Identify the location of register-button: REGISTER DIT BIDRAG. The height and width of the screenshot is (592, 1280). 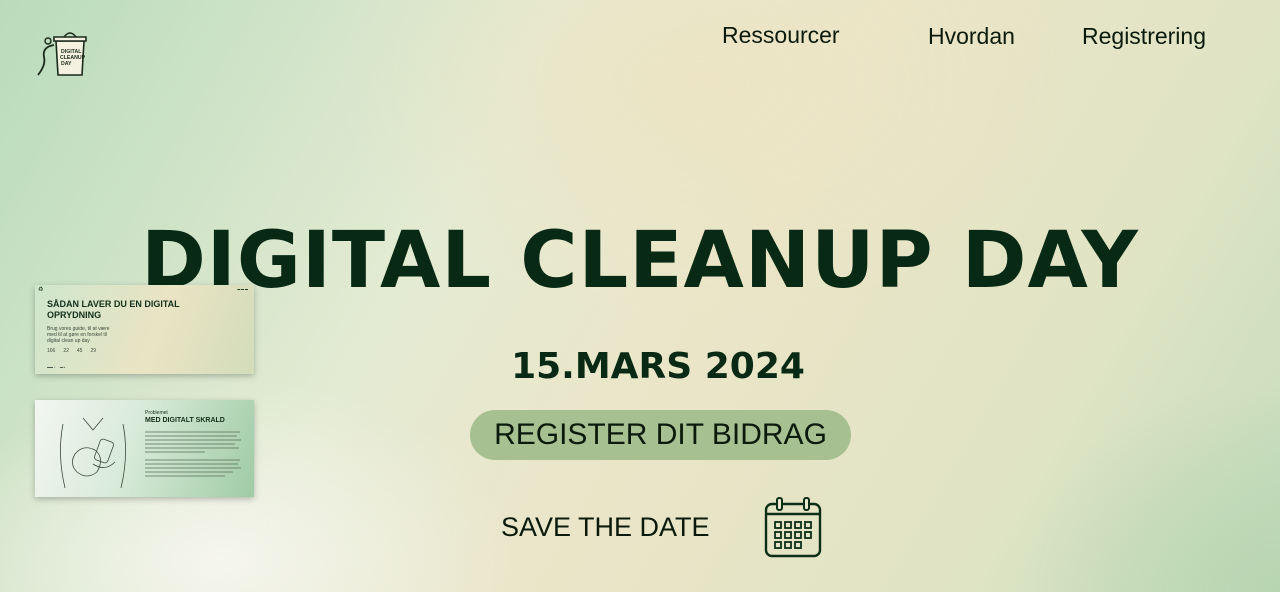
(660, 435).